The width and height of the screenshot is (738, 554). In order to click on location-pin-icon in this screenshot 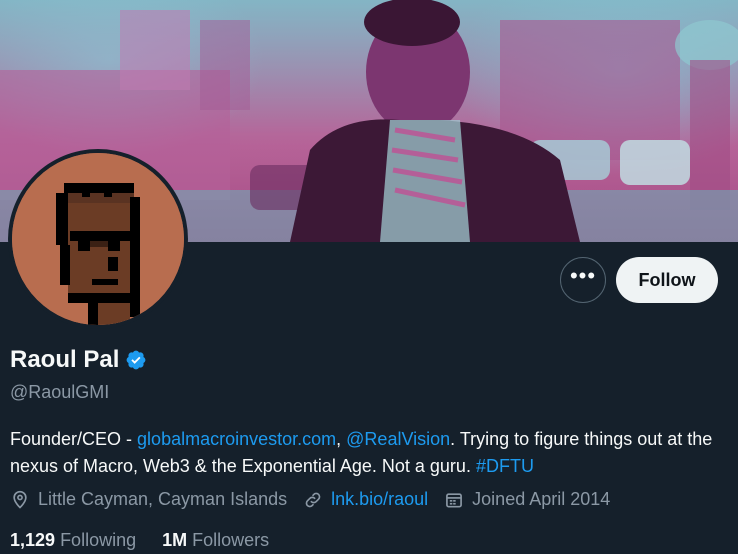, I will do `click(20, 499)`.